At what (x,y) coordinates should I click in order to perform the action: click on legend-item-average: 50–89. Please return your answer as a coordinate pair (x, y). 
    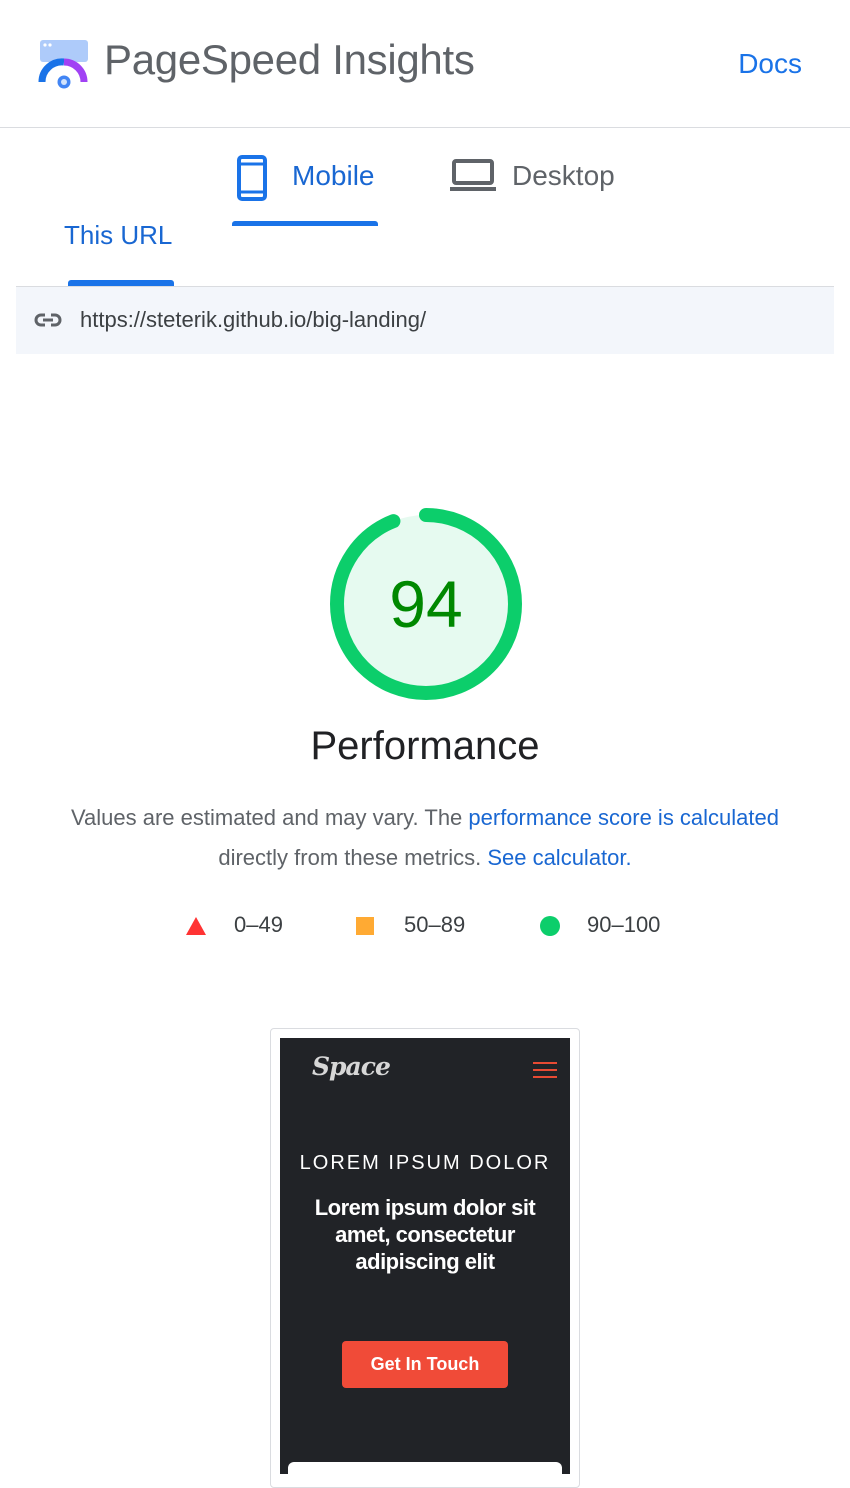
    Looking at the image, I should click on (419, 927).